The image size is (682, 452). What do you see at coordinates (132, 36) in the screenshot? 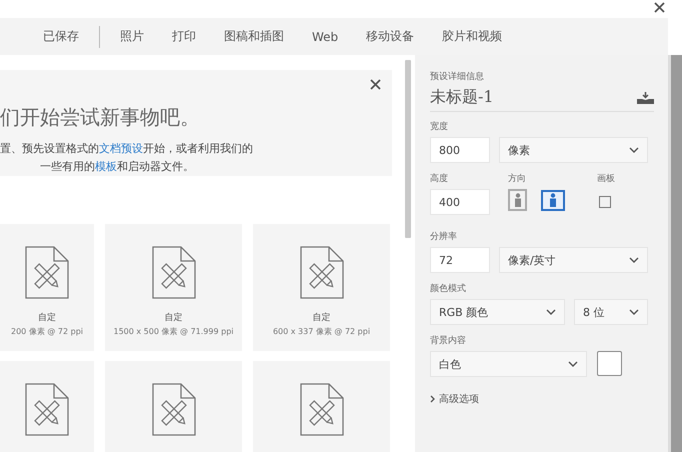
I see `preset-tab: 照片` at bounding box center [132, 36].